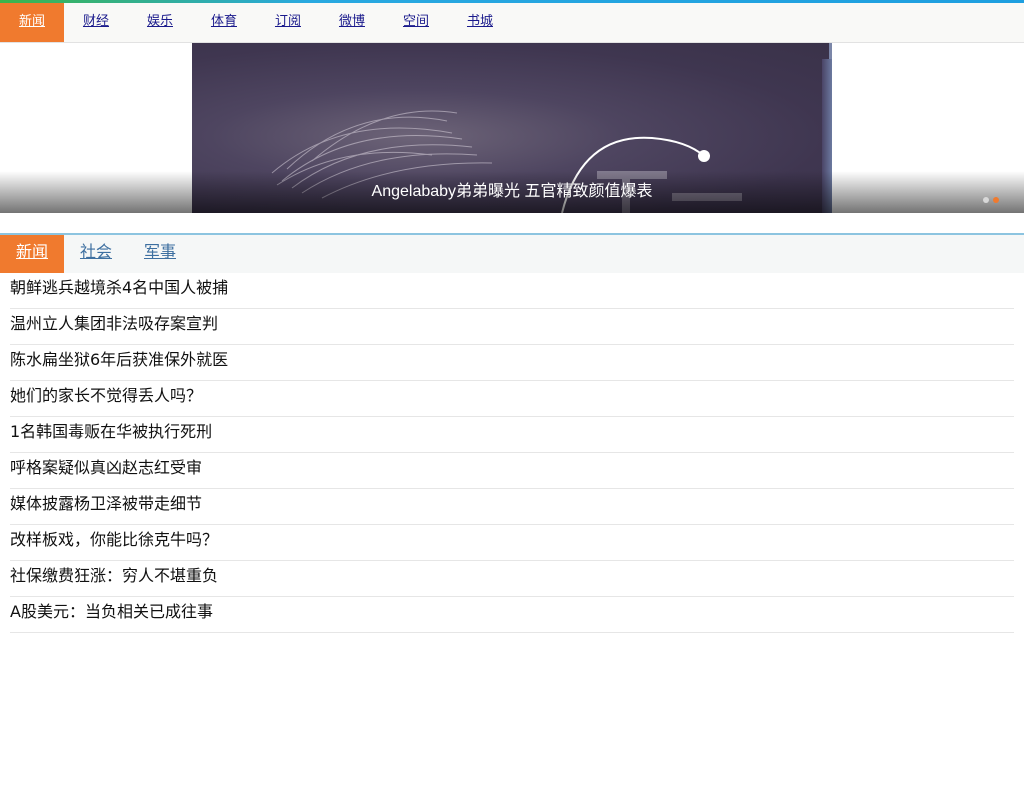 This screenshot has width=1024, height=800. I want to click on list-item: 呼格案疑似真凶赵志红受审, so click(512, 471).